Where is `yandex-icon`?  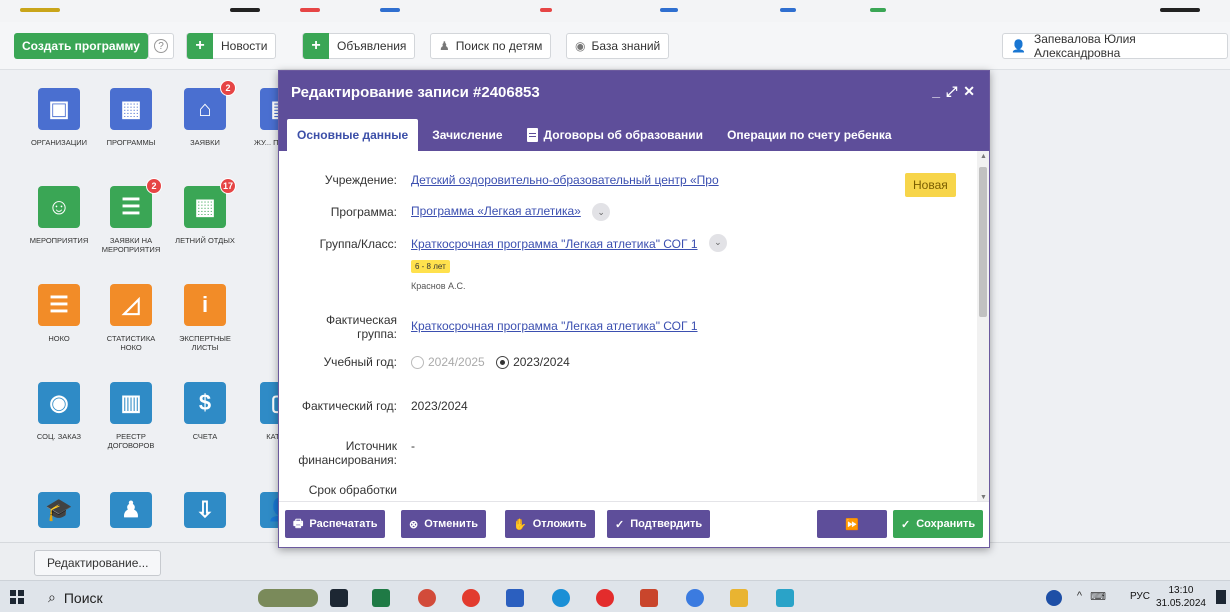
yandex-icon is located at coordinates (471, 598).